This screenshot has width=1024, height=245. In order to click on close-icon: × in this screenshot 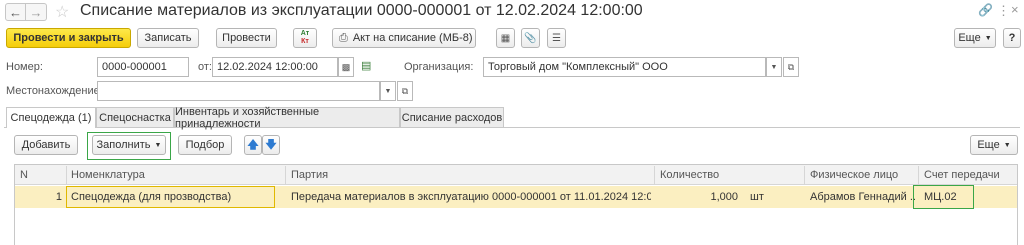, I will do `click(1015, 9)`.